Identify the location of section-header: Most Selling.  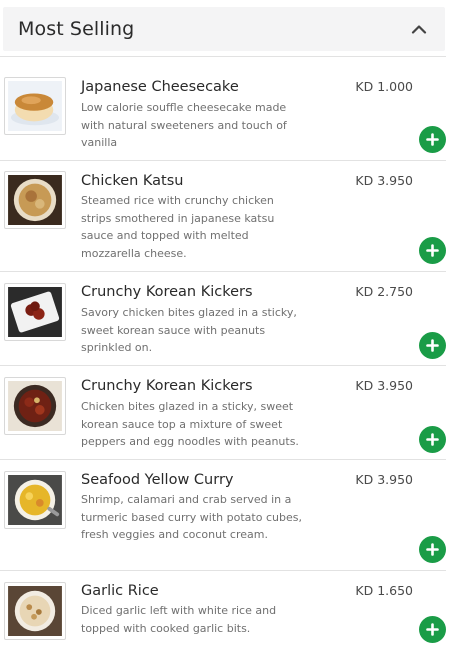
(224, 29).